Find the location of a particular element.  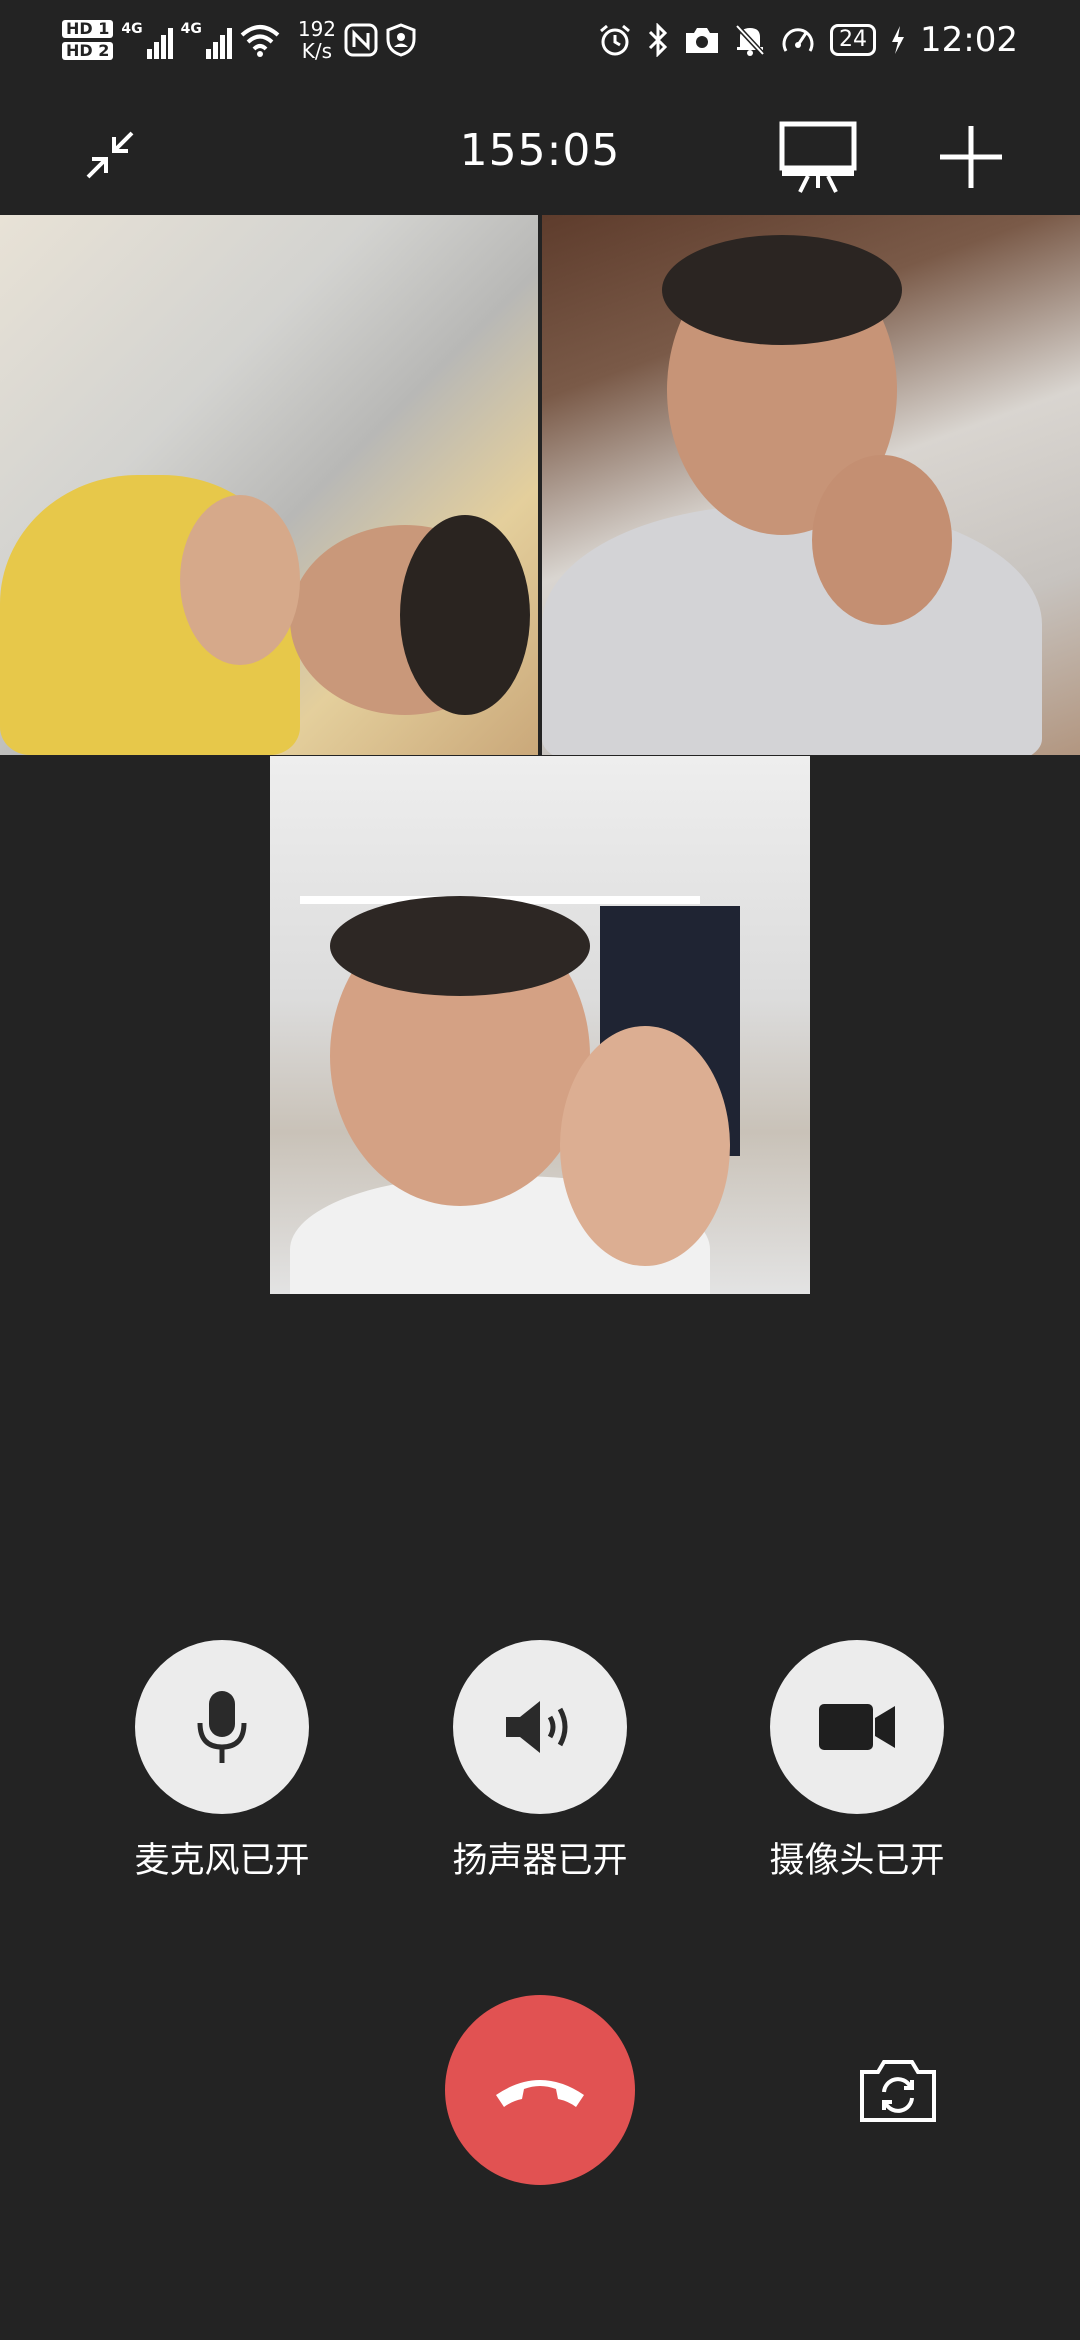

call-header: 155:05 is located at coordinates (540, 147).